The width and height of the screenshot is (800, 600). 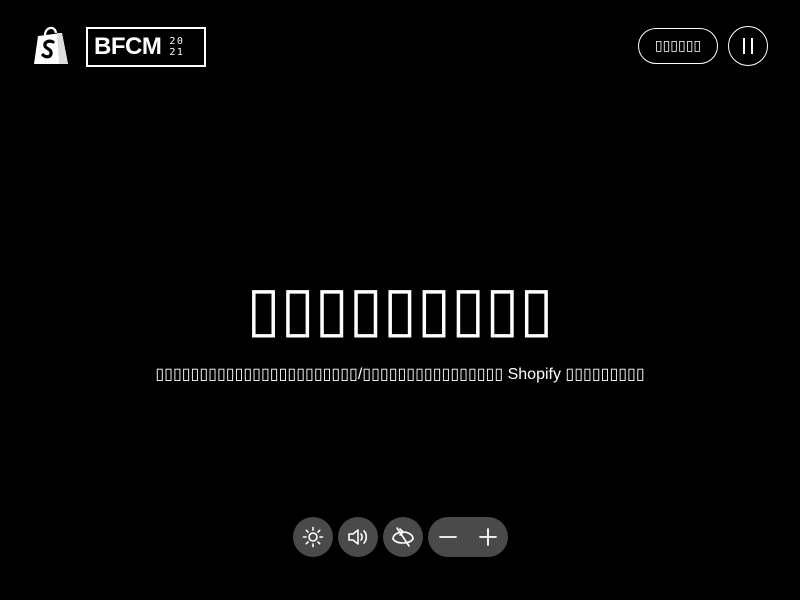 I want to click on zoom-controls, so click(x=468, y=537).